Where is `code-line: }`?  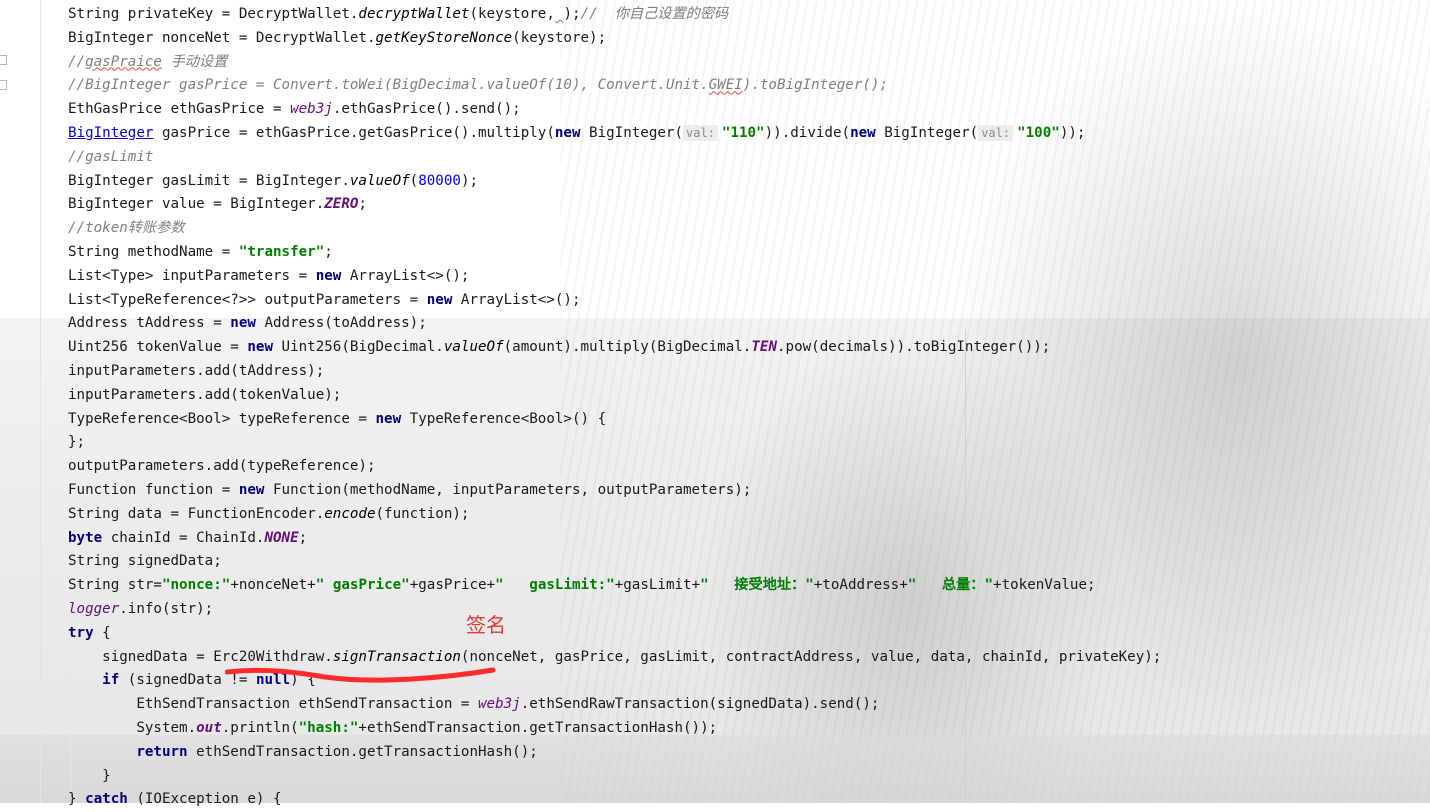 code-line: } is located at coordinates (614, 777).